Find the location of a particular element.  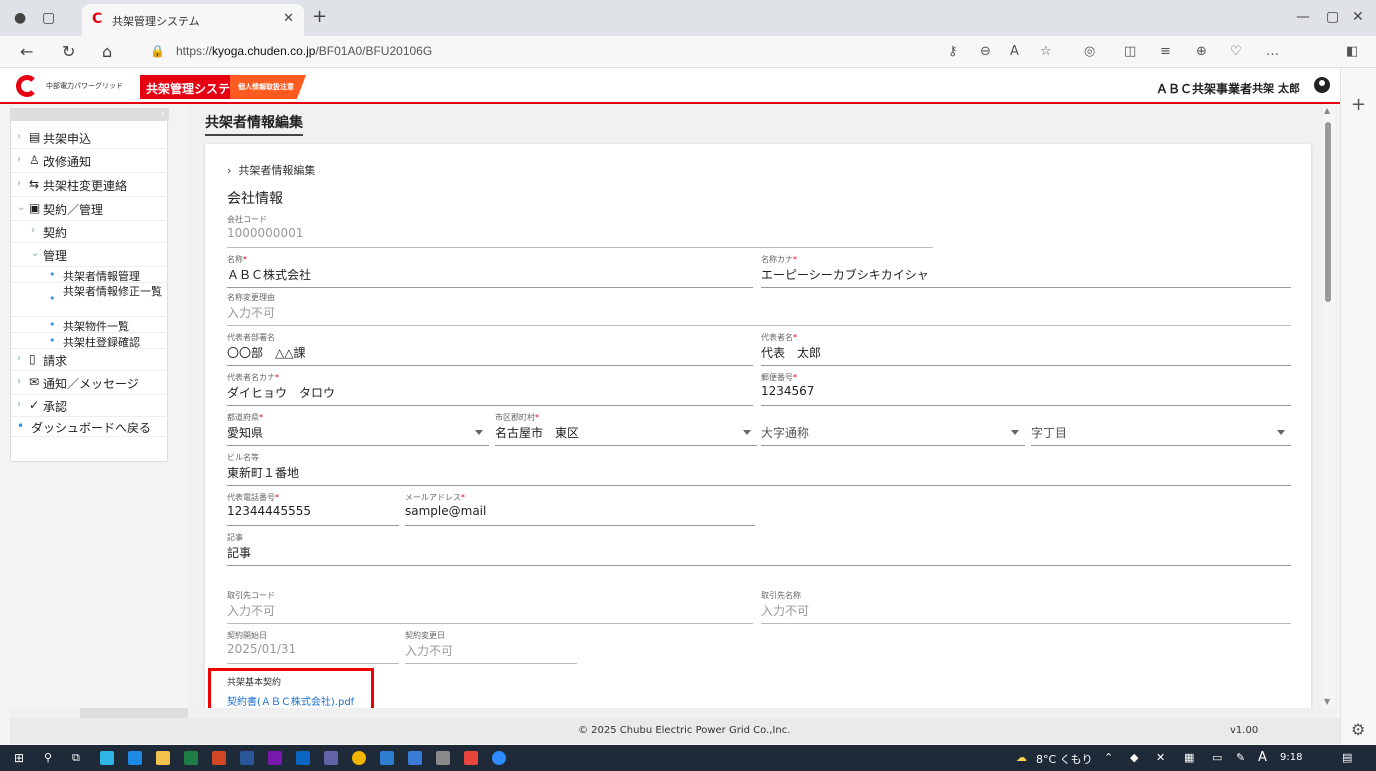

building-field: ビル名等 東新町１番地 is located at coordinates (759, 469).